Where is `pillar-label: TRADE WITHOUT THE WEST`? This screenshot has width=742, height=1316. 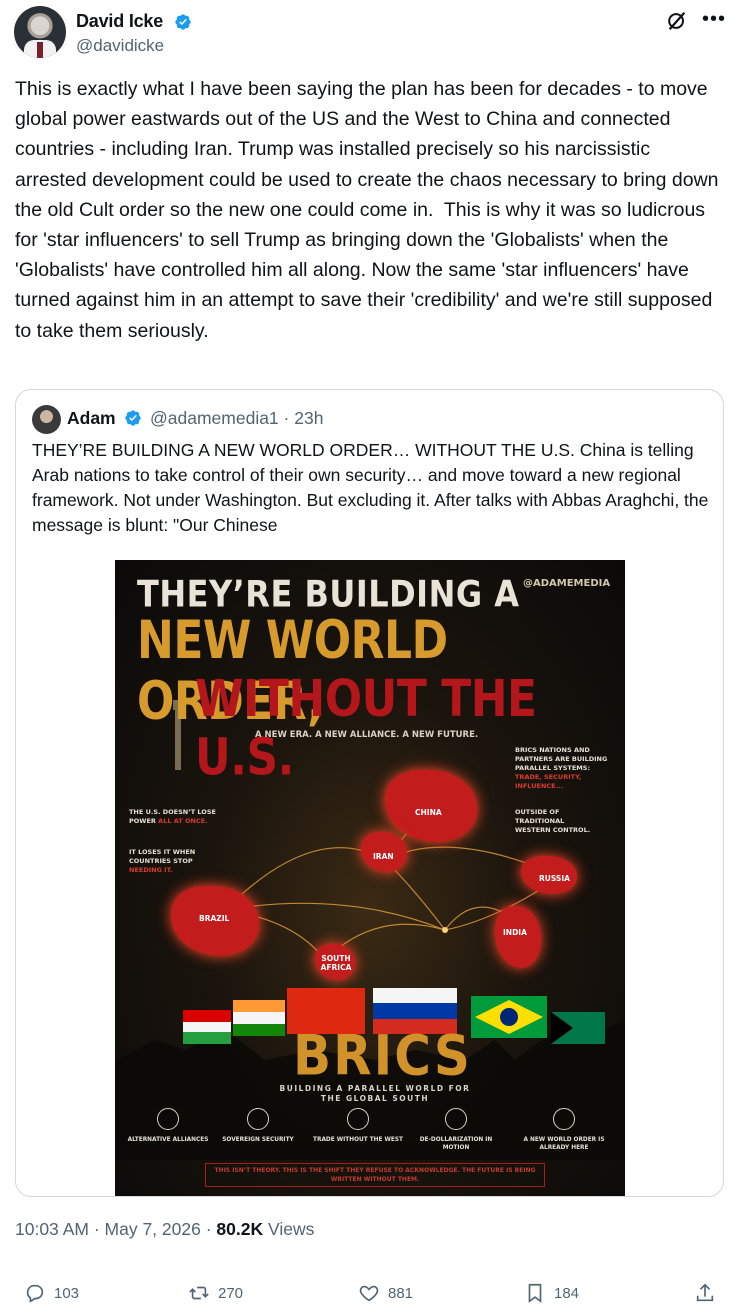 pillar-label: TRADE WITHOUT THE WEST is located at coordinates (358, 1140).